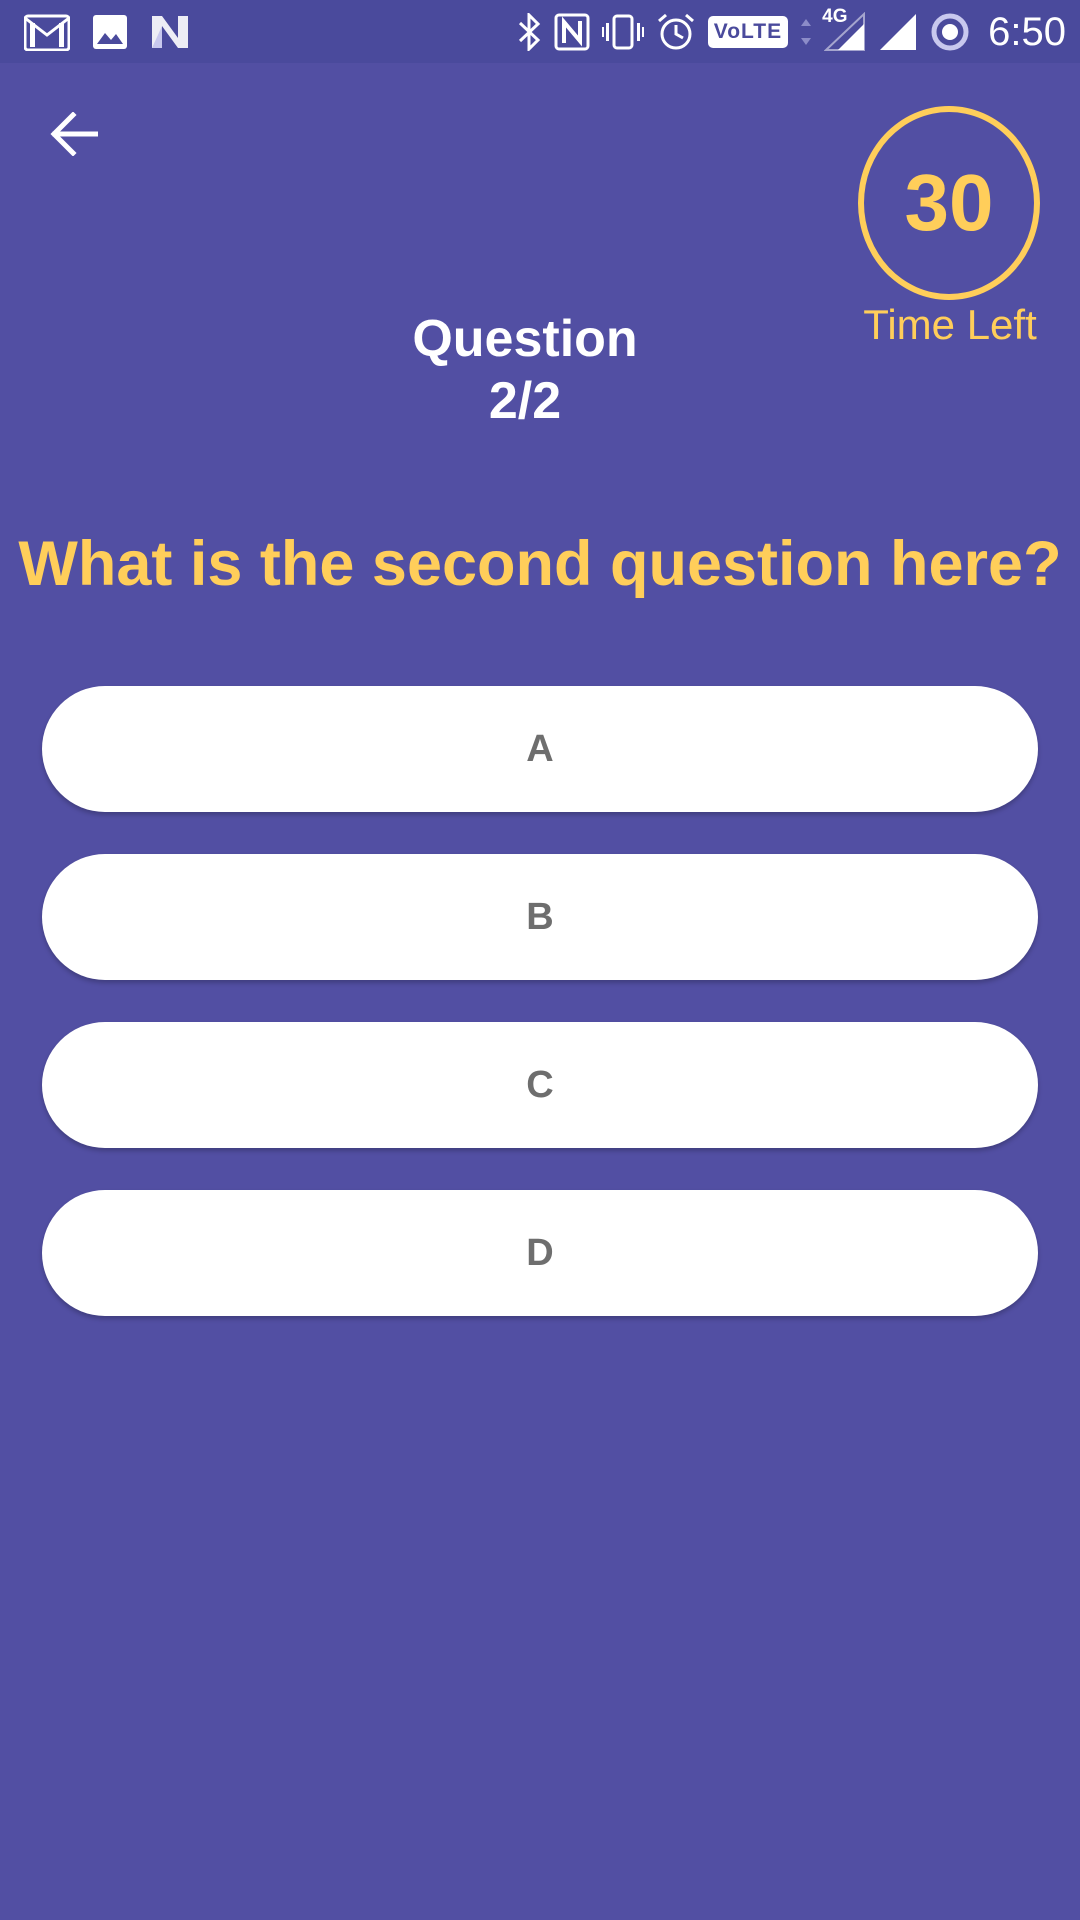  Describe the element at coordinates (110, 32) in the screenshot. I see `gallery-icon` at that location.